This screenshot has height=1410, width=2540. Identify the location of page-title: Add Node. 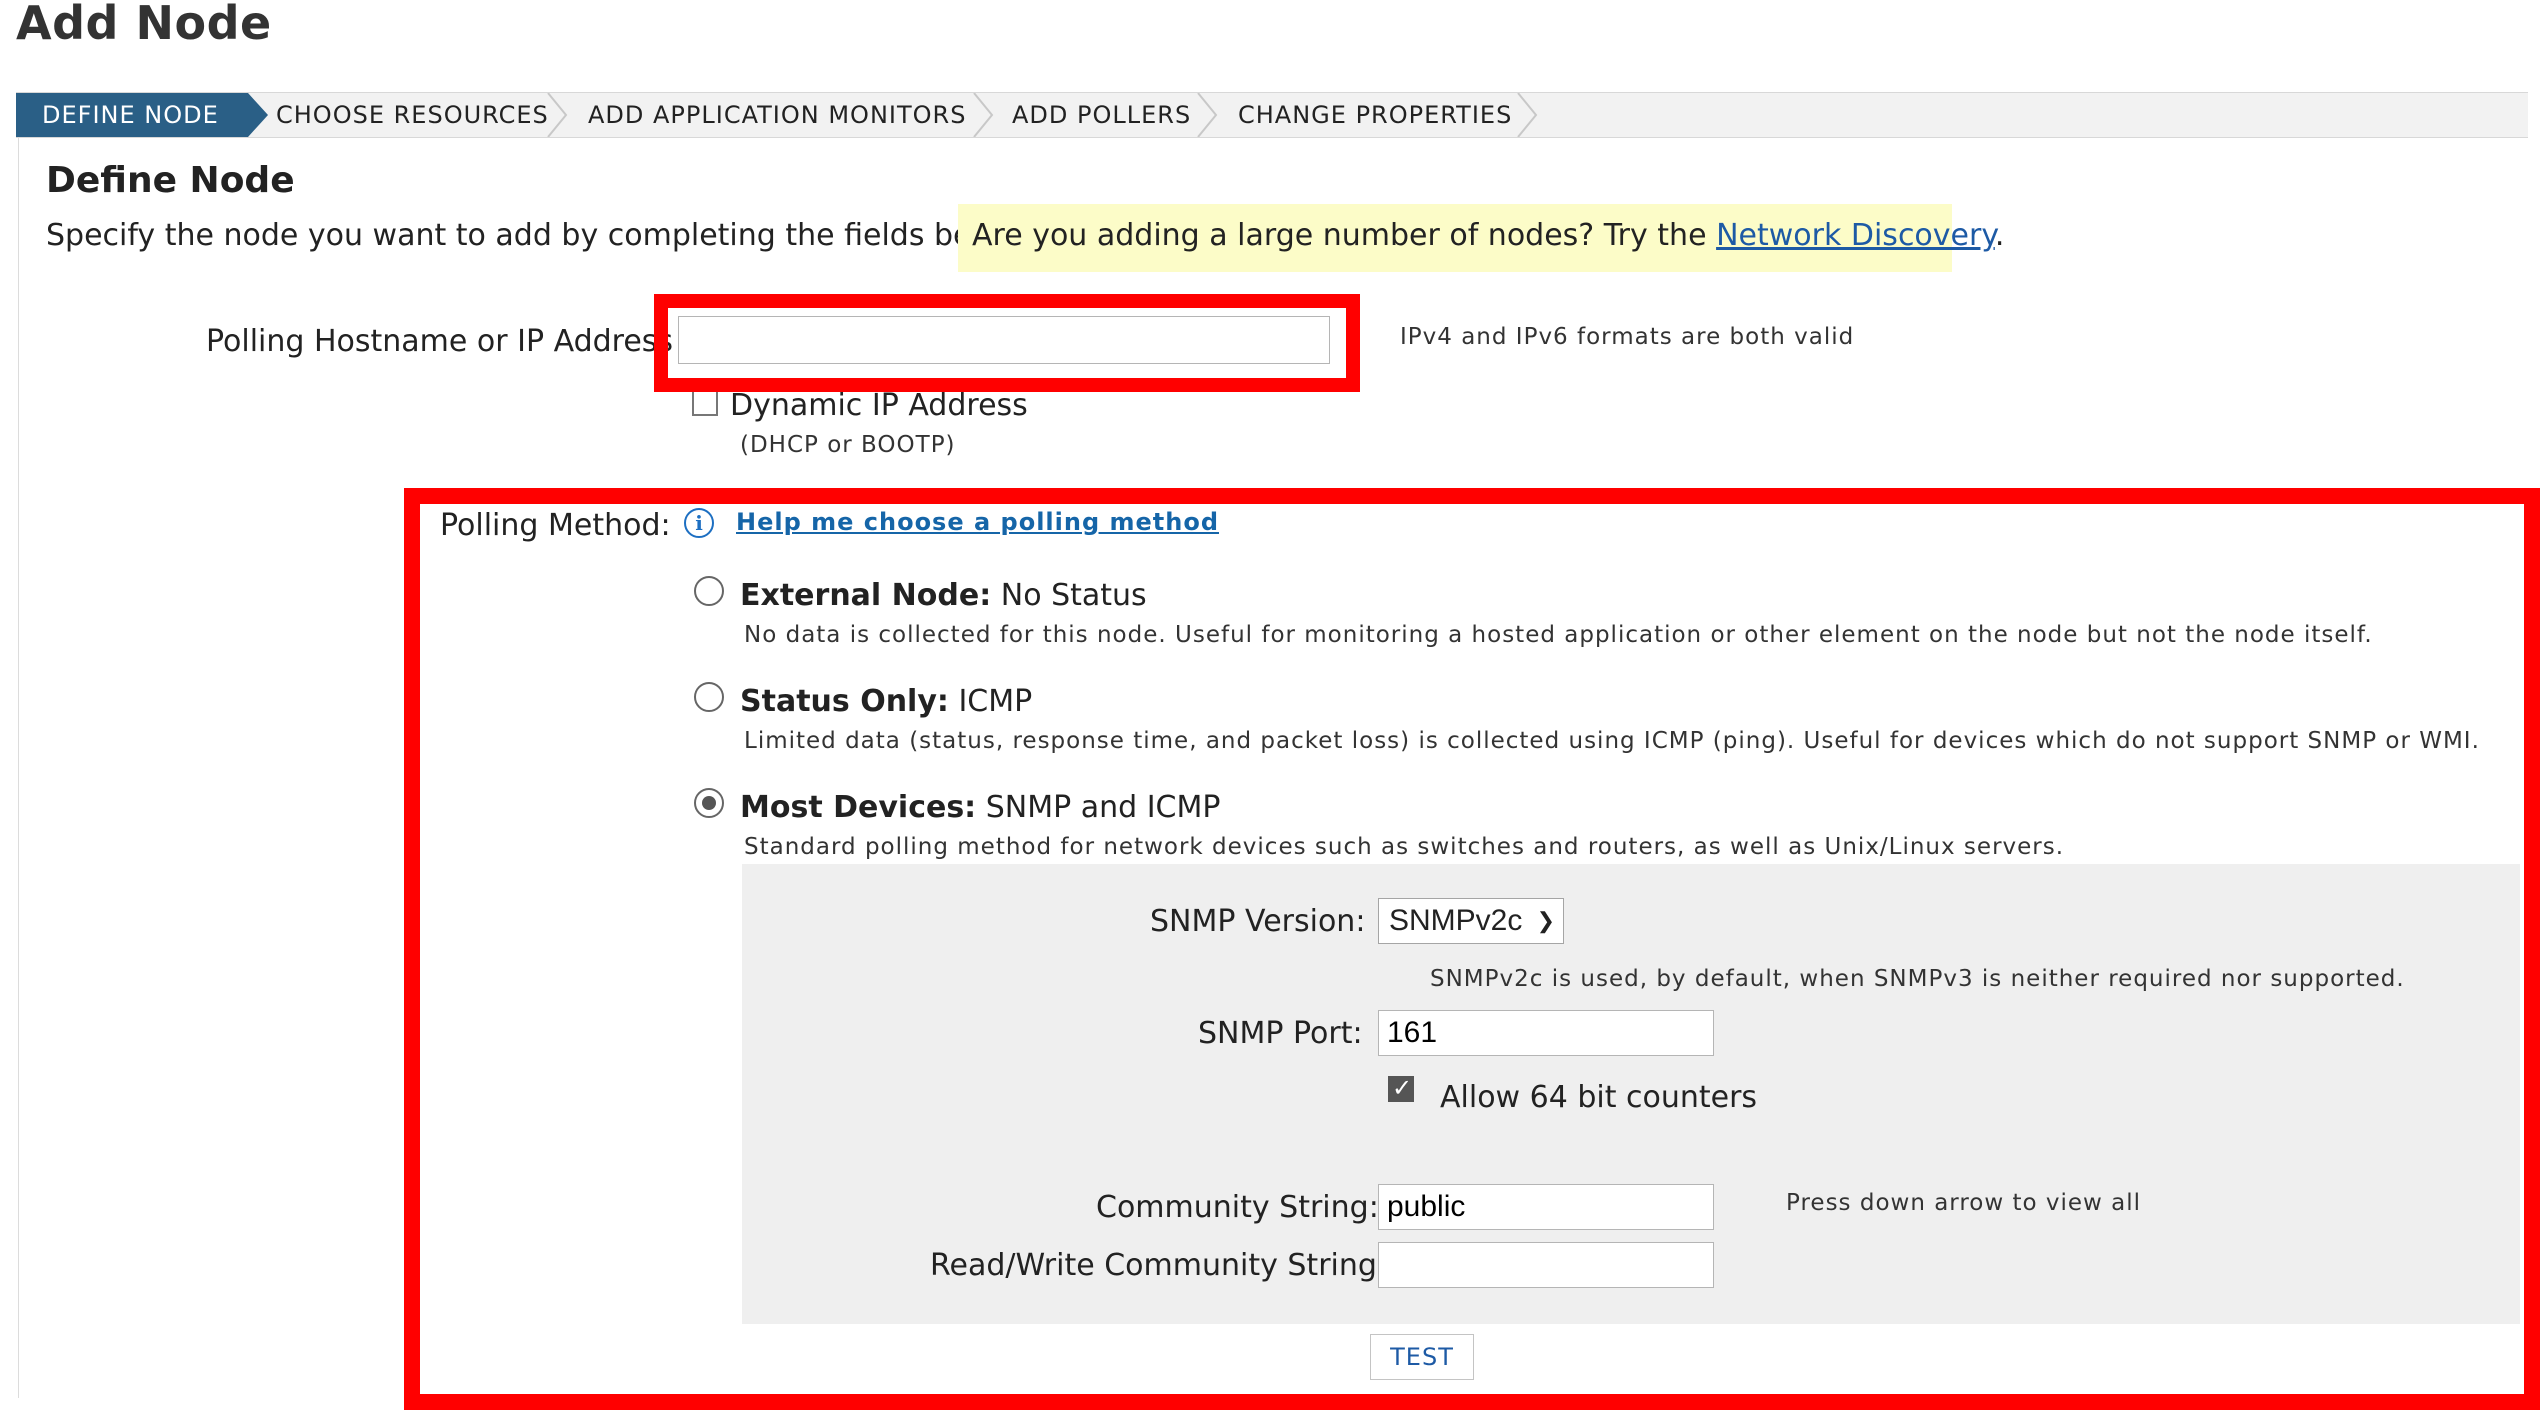
(144, 25).